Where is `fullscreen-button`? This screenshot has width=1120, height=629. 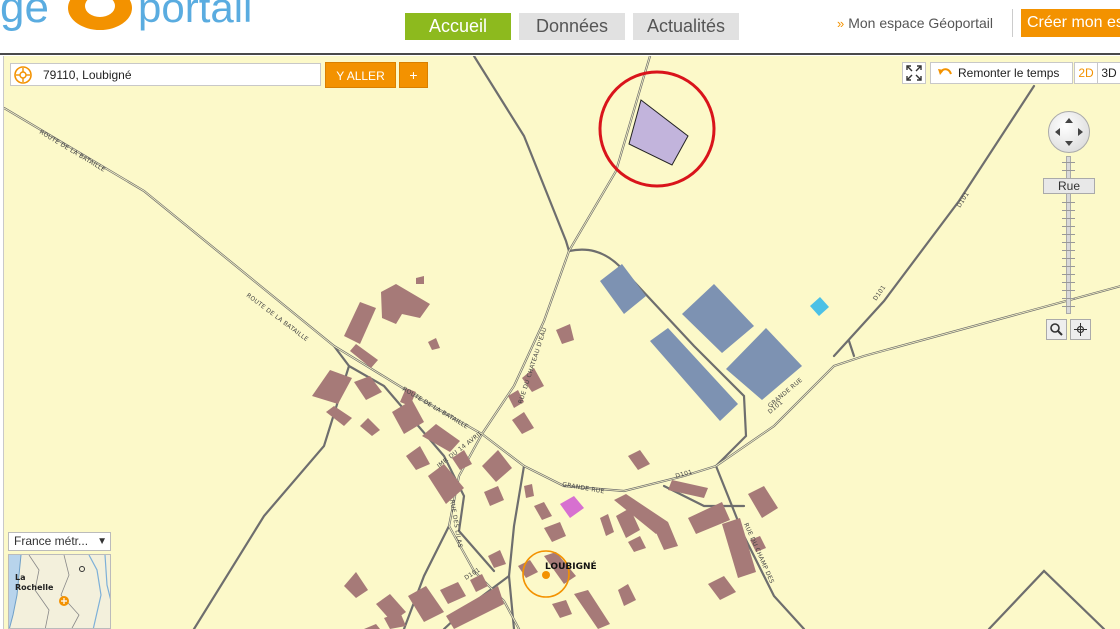
fullscreen-button is located at coordinates (914, 73).